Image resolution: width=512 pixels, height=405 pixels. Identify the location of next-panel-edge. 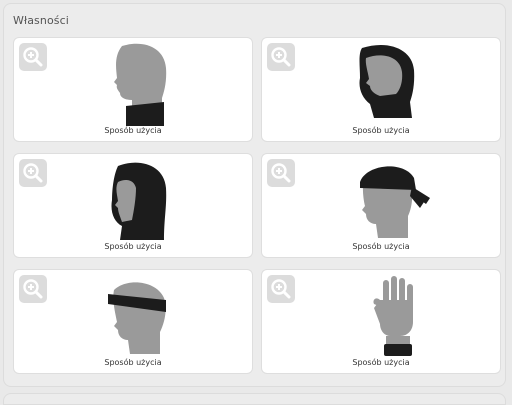
(254, 399).